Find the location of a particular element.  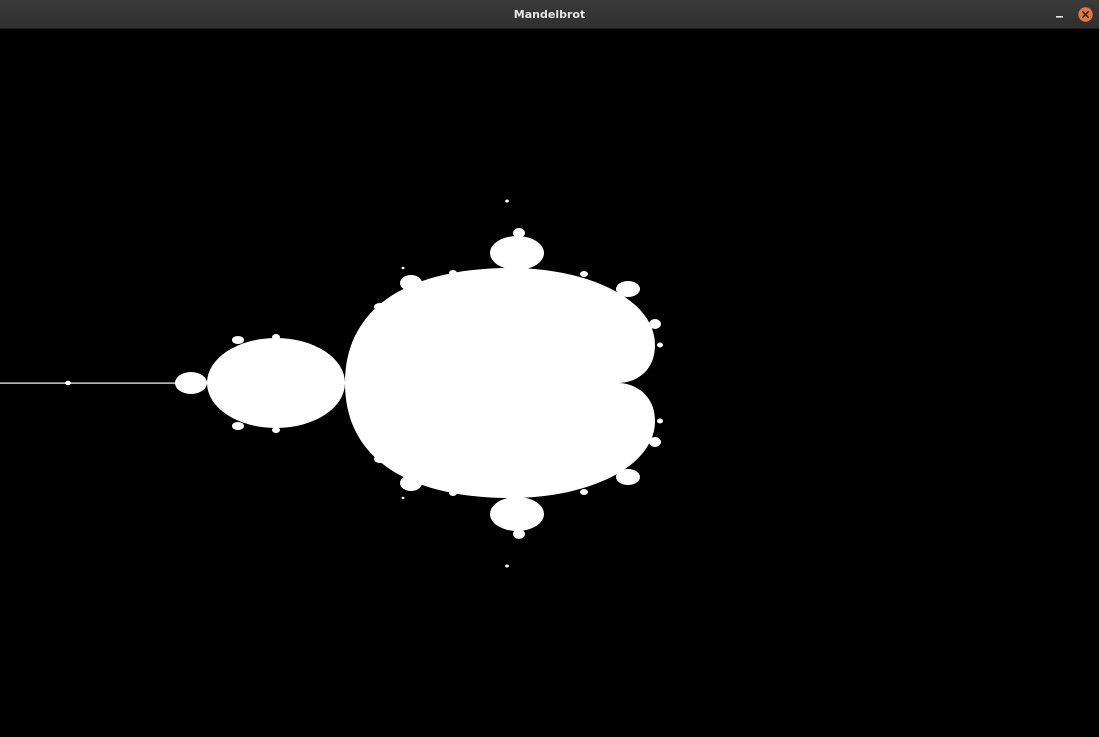

bulb-upper-left is located at coordinates (411, 283).